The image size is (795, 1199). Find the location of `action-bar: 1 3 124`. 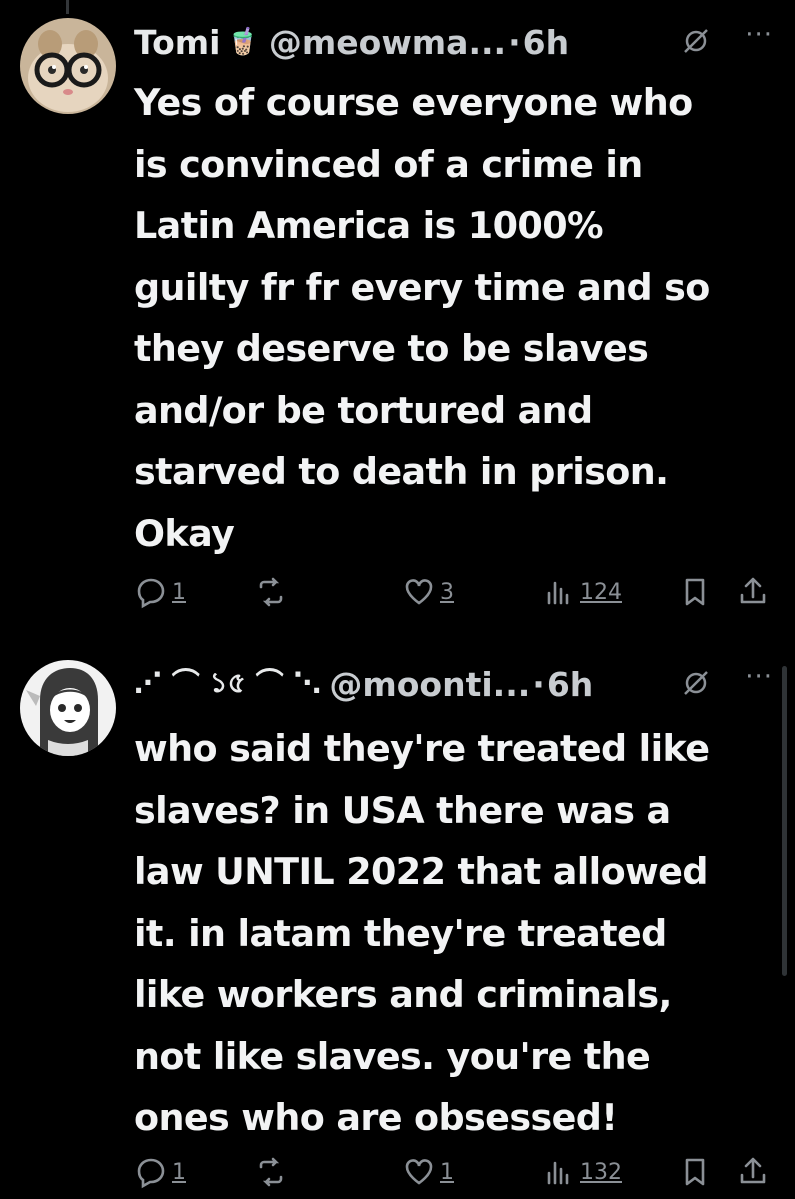

action-bar: 1 3 124 is located at coordinates (454, 592).